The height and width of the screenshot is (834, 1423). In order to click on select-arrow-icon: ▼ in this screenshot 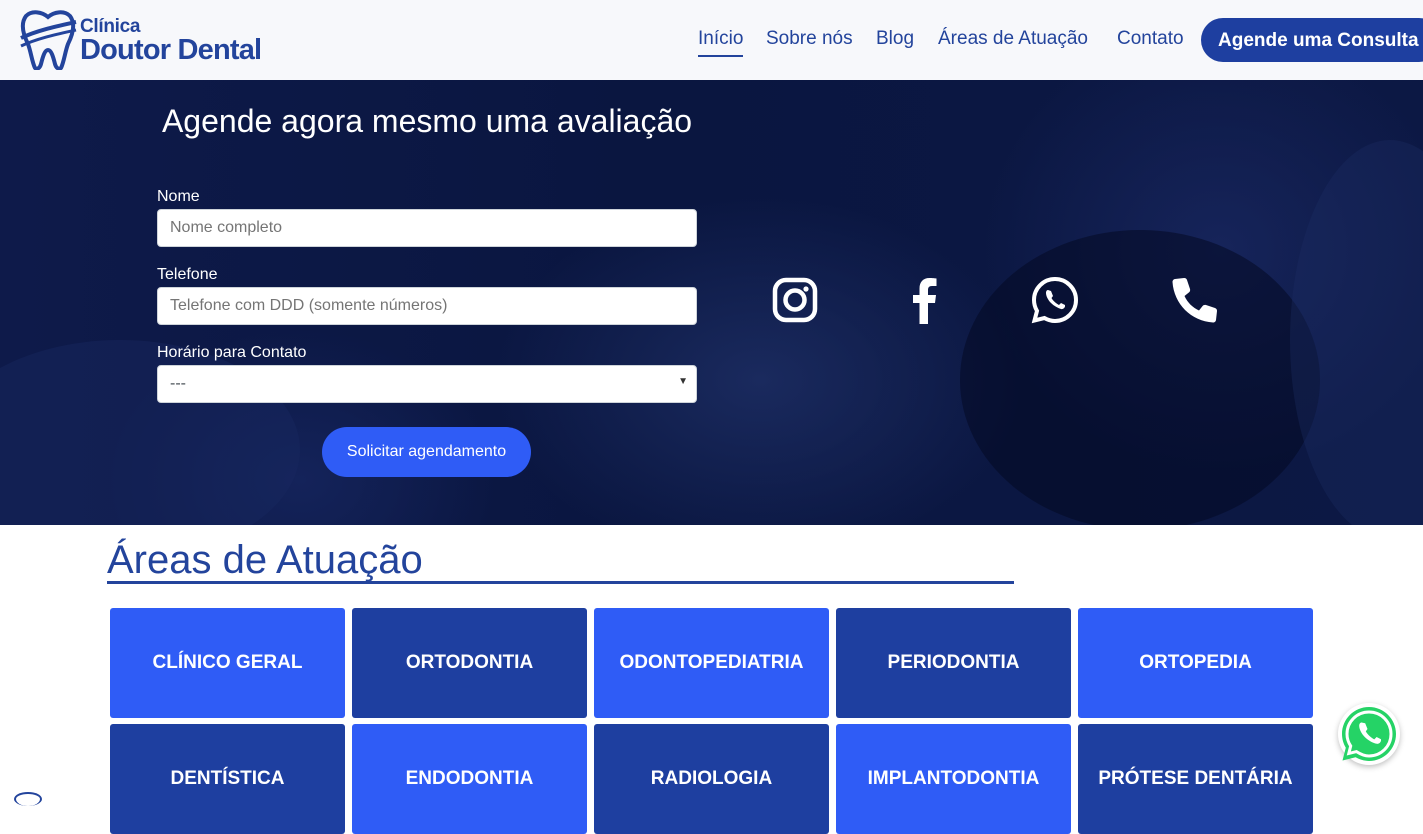, I will do `click(683, 381)`.